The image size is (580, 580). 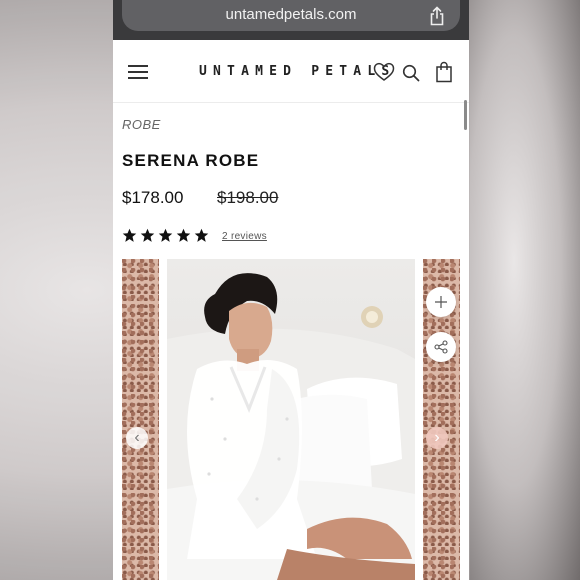 I want to click on heart-icon, so click(x=384, y=72).